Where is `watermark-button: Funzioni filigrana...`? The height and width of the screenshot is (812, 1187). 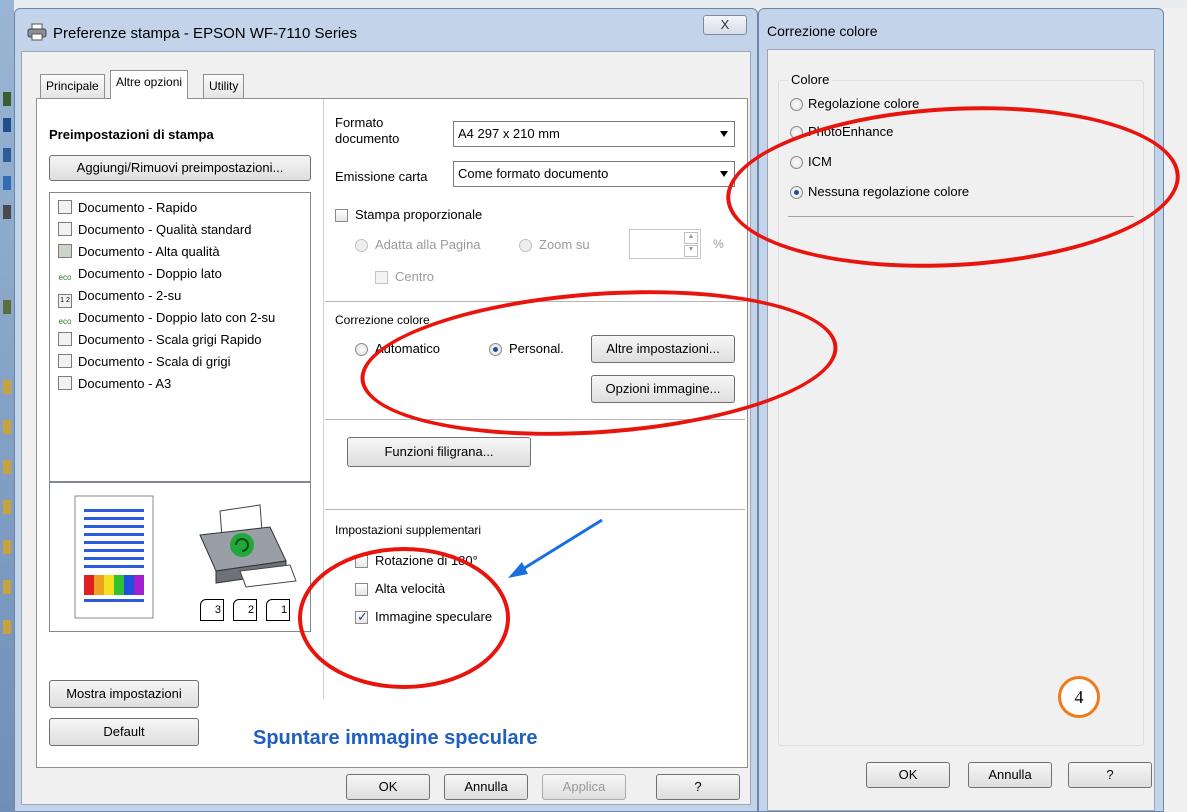 watermark-button: Funzioni filigrana... is located at coordinates (439, 452).